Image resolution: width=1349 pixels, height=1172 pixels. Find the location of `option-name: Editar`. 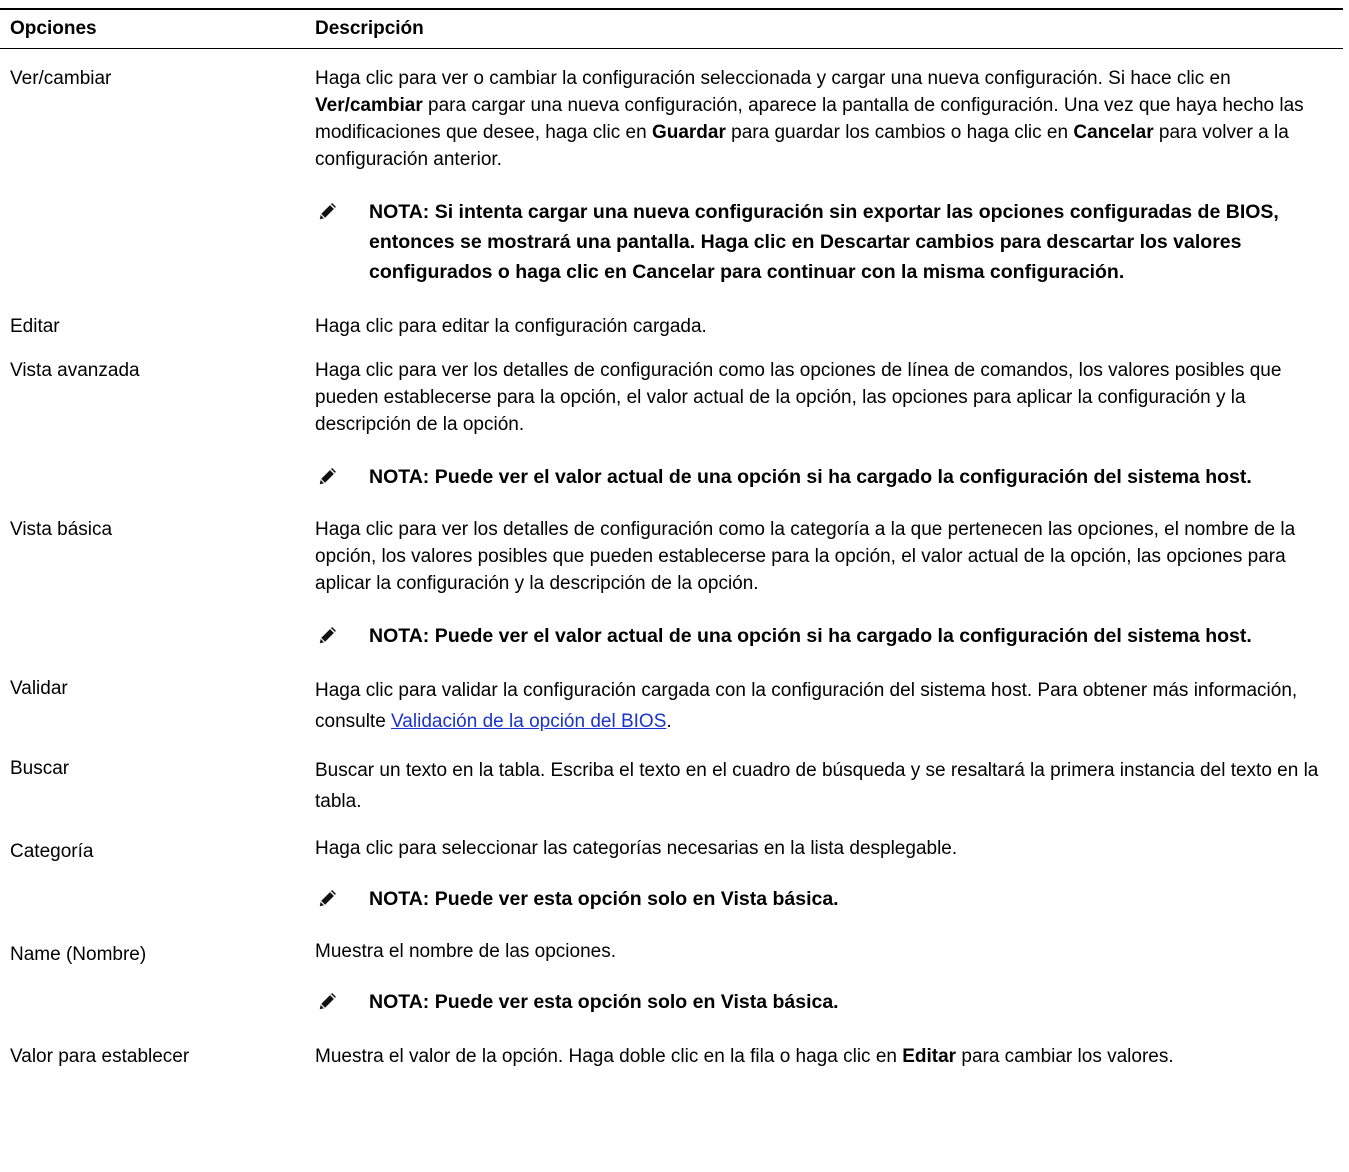

option-name: Editar is located at coordinates (35, 326).